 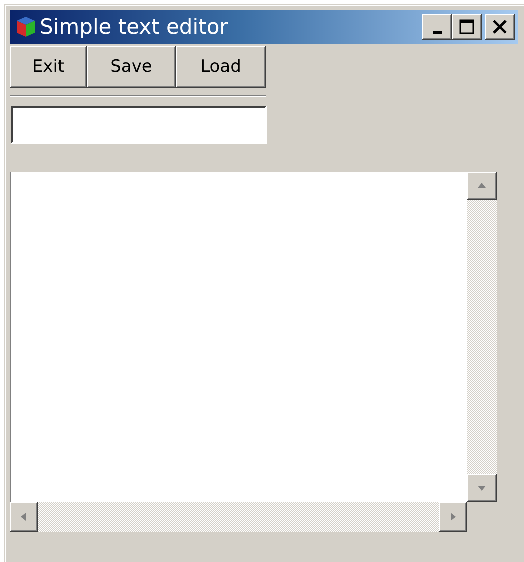 I want to click on close-icon, so click(x=500, y=27).